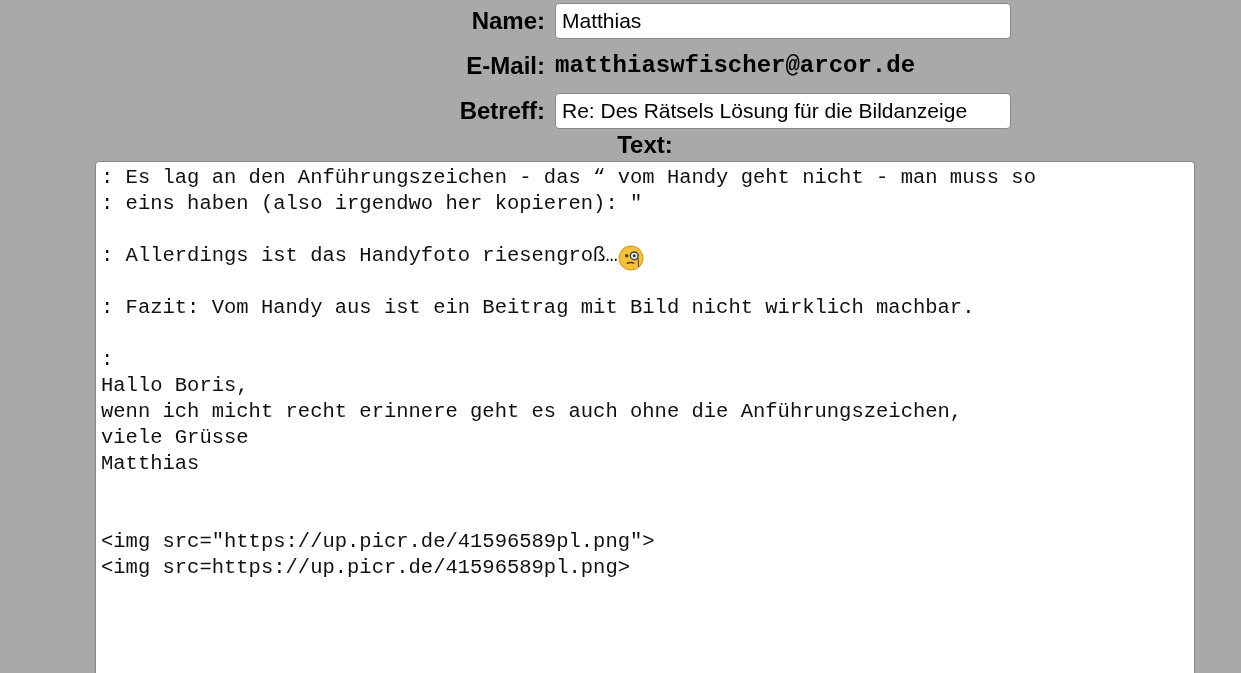  What do you see at coordinates (372, 204) in the screenshot?
I see `text-line: : eins haben (also irgendwo her kopieren): "` at bounding box center [372, 204].